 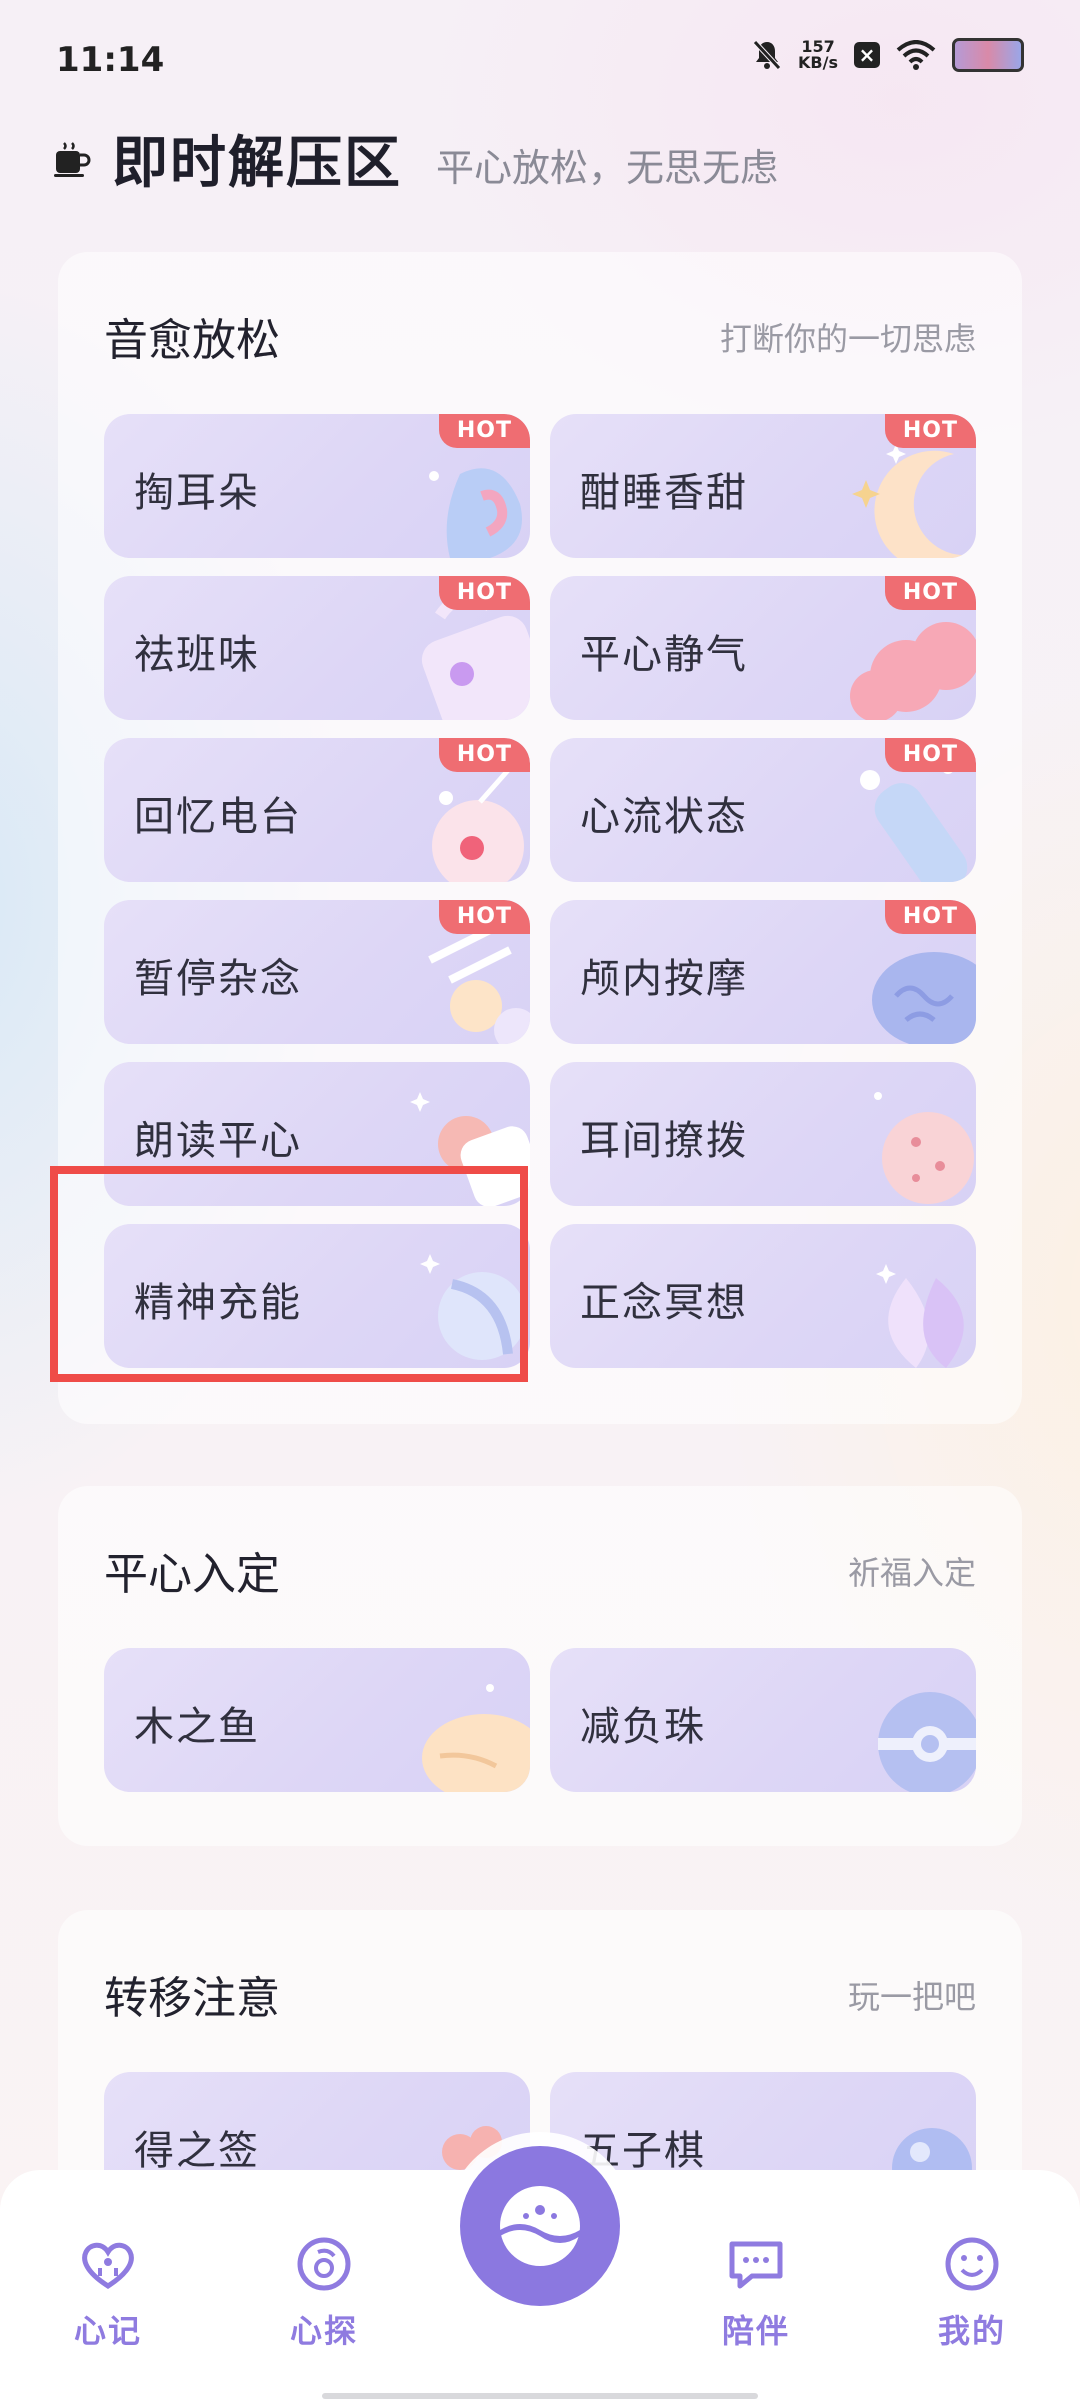 What do you see at coordinates (607, 168) in the screenshot?
I see `page-subtitle: 平心放松，无思无虑` at bounding box center [607, 168].